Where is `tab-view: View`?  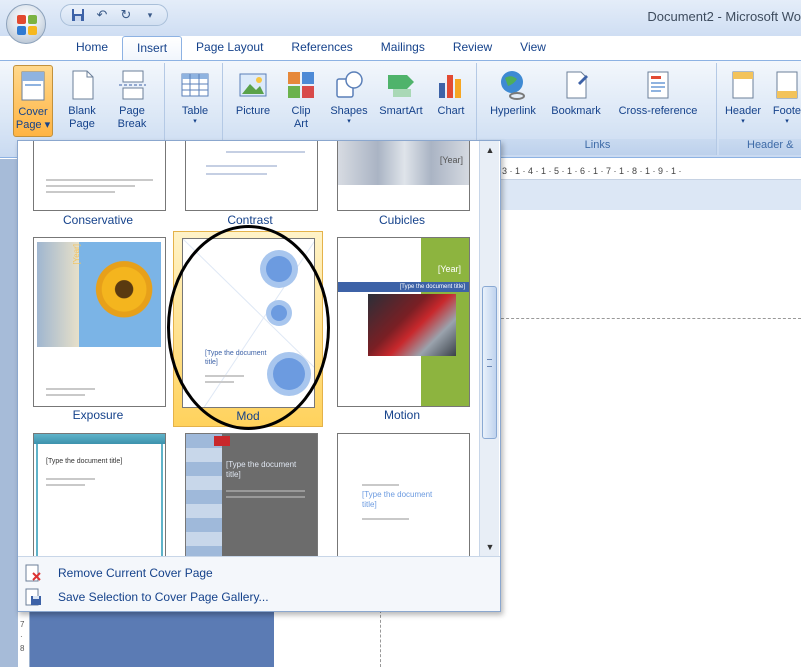
tab-view: View is located at coordinates (533, 48).